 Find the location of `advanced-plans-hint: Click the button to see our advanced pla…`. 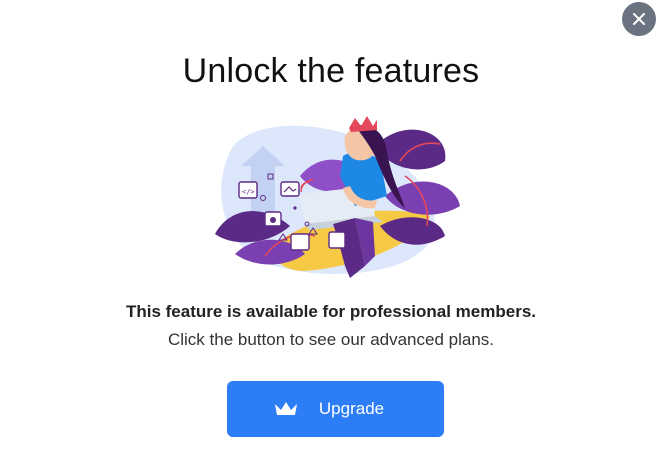

advanced-plans-hint: Click the button to see our advanced pla… is located at coordinates (331, 339).